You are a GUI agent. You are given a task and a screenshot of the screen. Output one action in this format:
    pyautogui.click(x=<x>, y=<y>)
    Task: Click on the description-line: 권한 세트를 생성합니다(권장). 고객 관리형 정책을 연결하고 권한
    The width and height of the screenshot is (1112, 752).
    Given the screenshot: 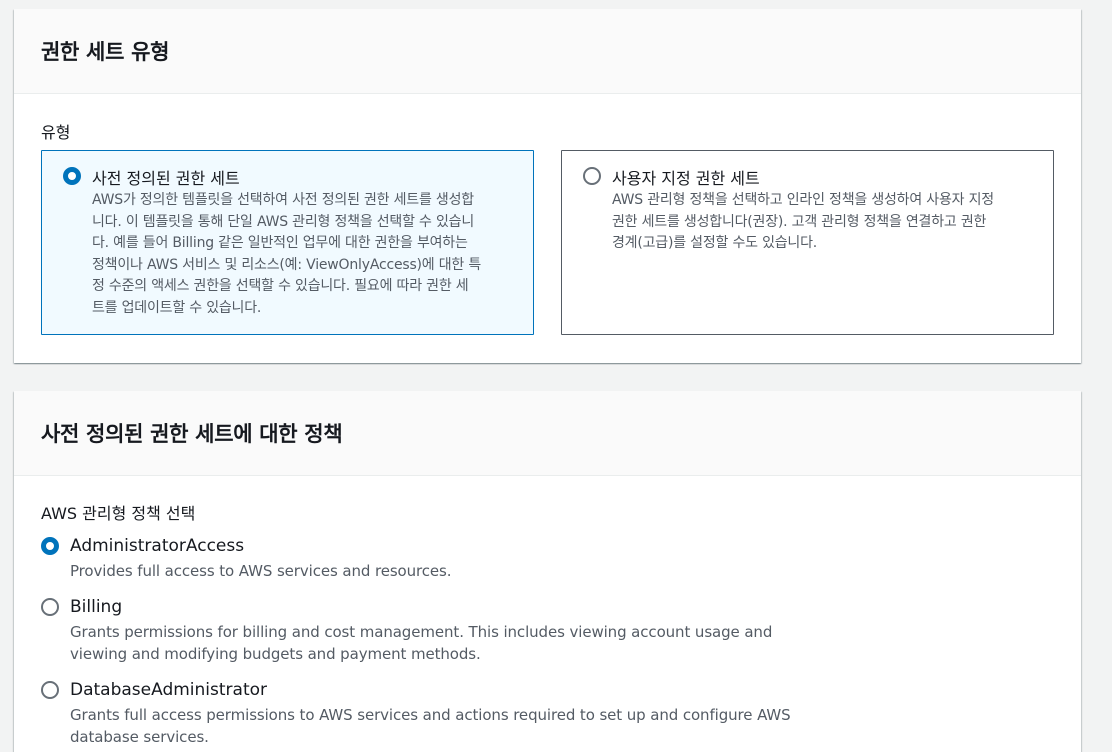 What is the action you would take?
    pyautogui.click(x=799, y=221)
    